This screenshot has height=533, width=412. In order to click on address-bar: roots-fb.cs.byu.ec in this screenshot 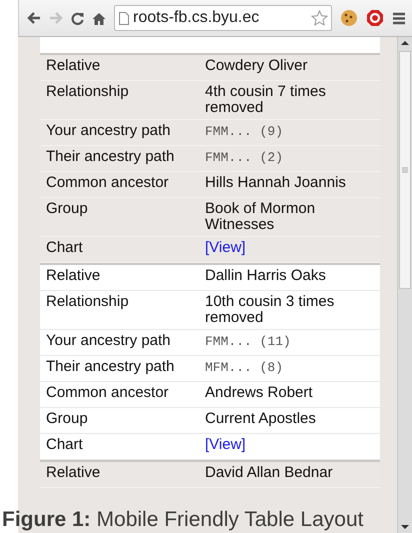, I will do `click(223, 18)`.